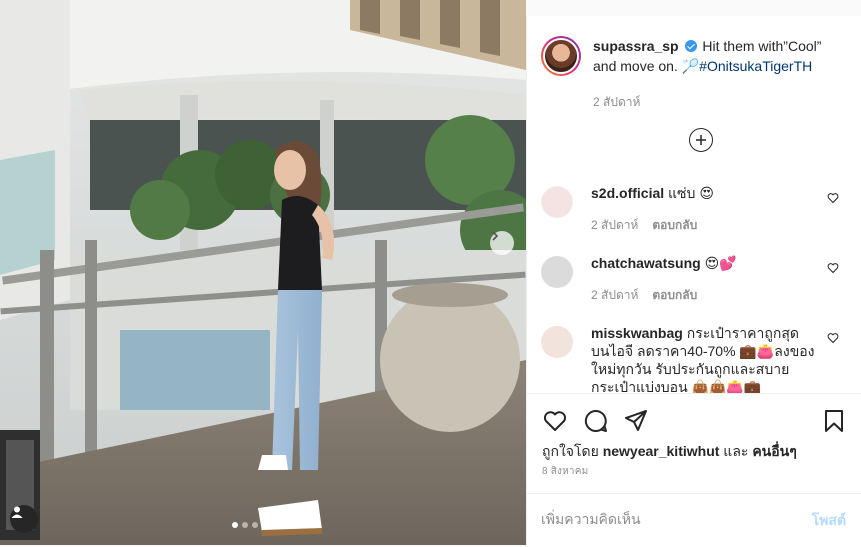 Image resolution: width=861 pixels, height=547 pixels. Describe the element at coordinates (570, 451) in the screenshot. I see `likes-prefix: ถูกใจโดย` at that location.